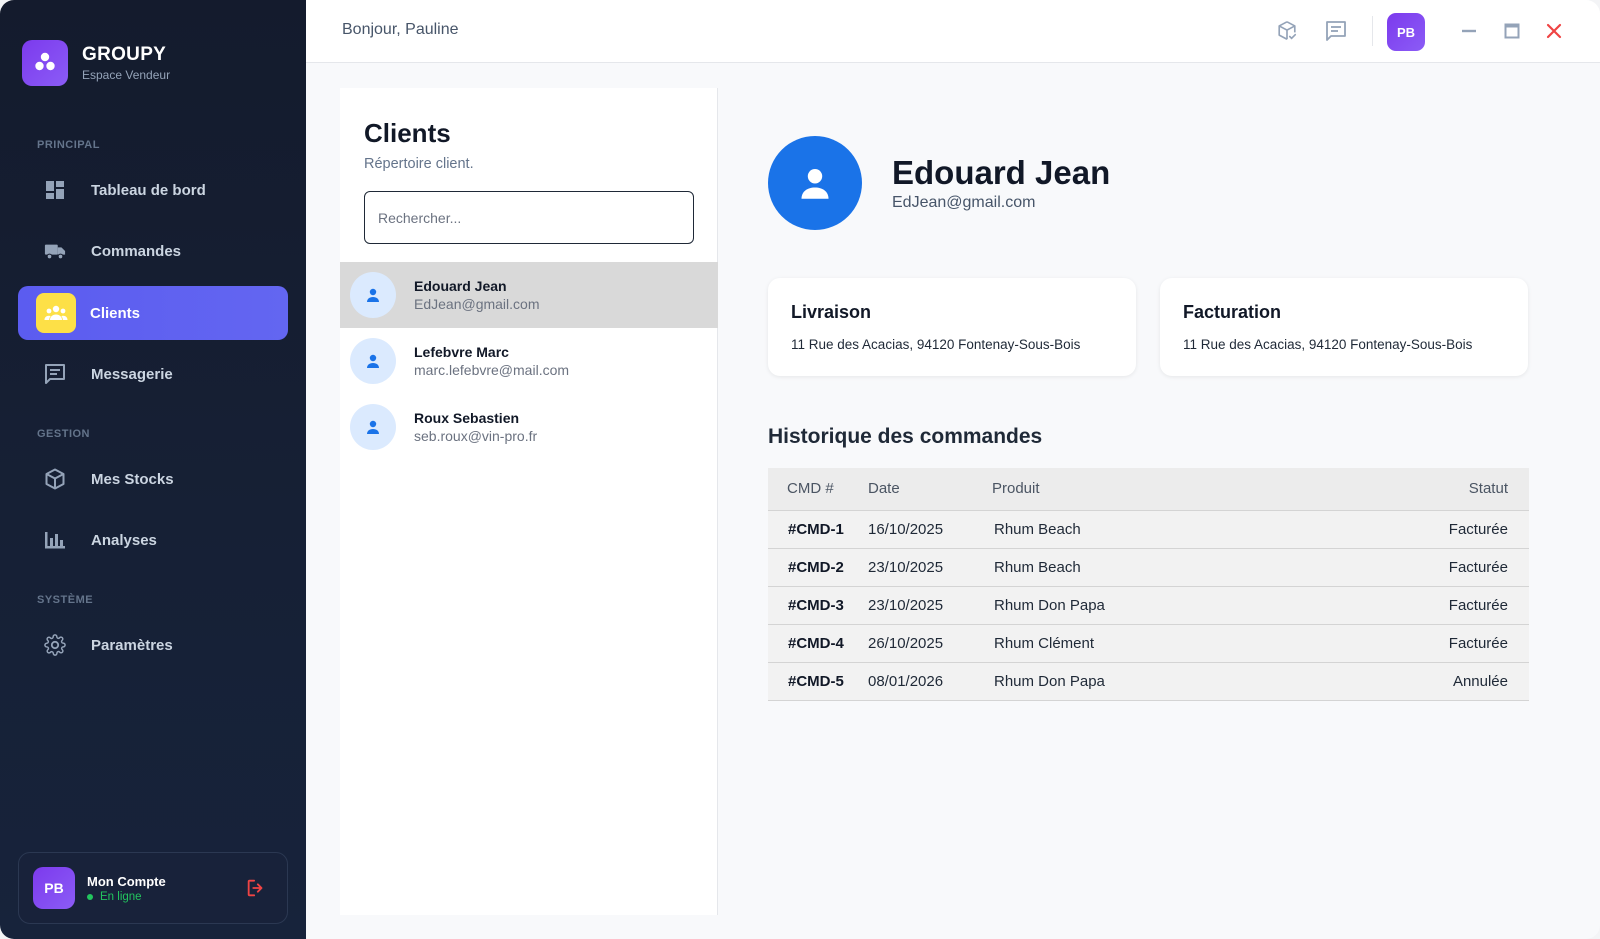 The width and height of the screenshot is (1600, 939). I want to click on table-row: #CMD-2 23/10/2025 Rhum Beach Facturée, so click(1148, 567).